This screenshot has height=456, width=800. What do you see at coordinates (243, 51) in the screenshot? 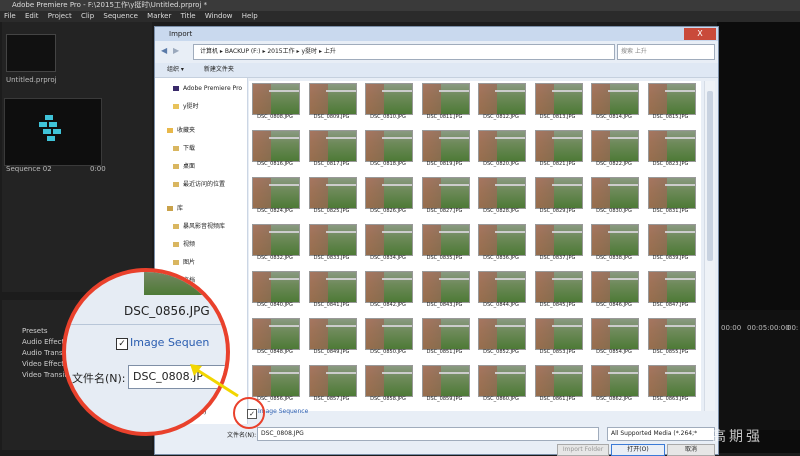
I see `breadcrumb-drive: BACKUP (F:)` at bounding box center [243, 51].